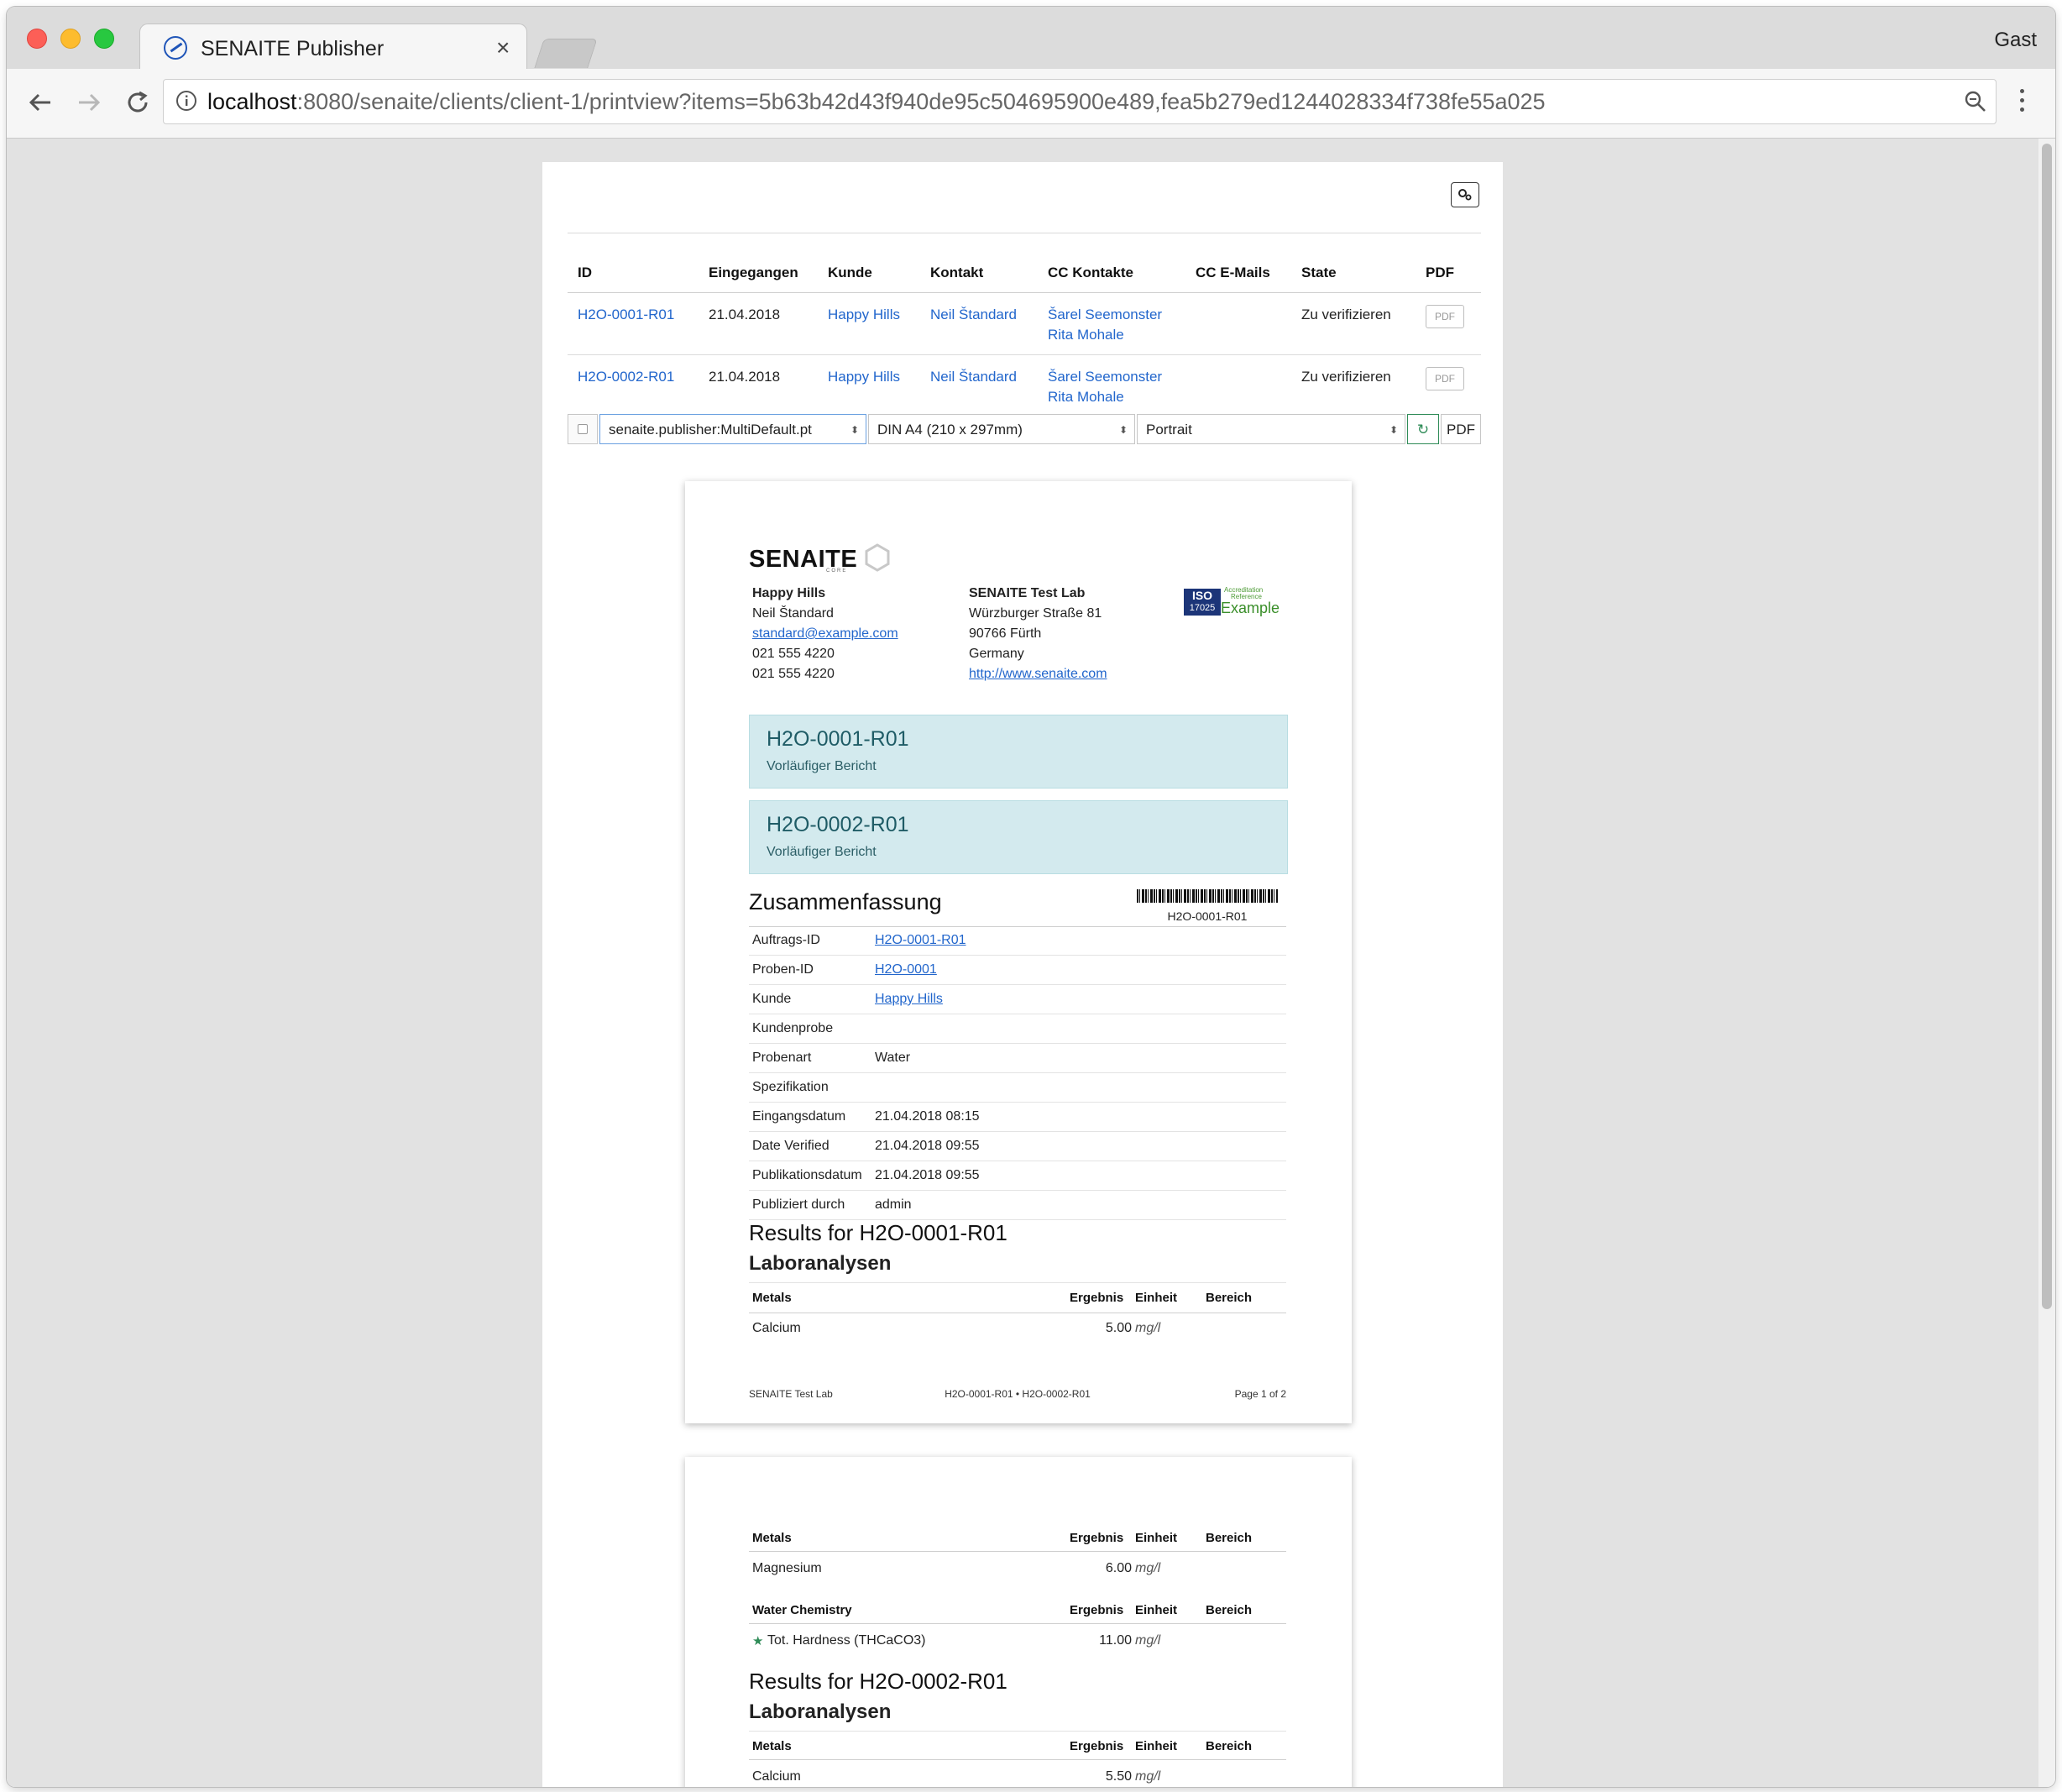 The width and height of the screenshot is (2062, 1792). Describe the element at coordinates (40, 102) in the screenshot. I see `back-icon` at that location.